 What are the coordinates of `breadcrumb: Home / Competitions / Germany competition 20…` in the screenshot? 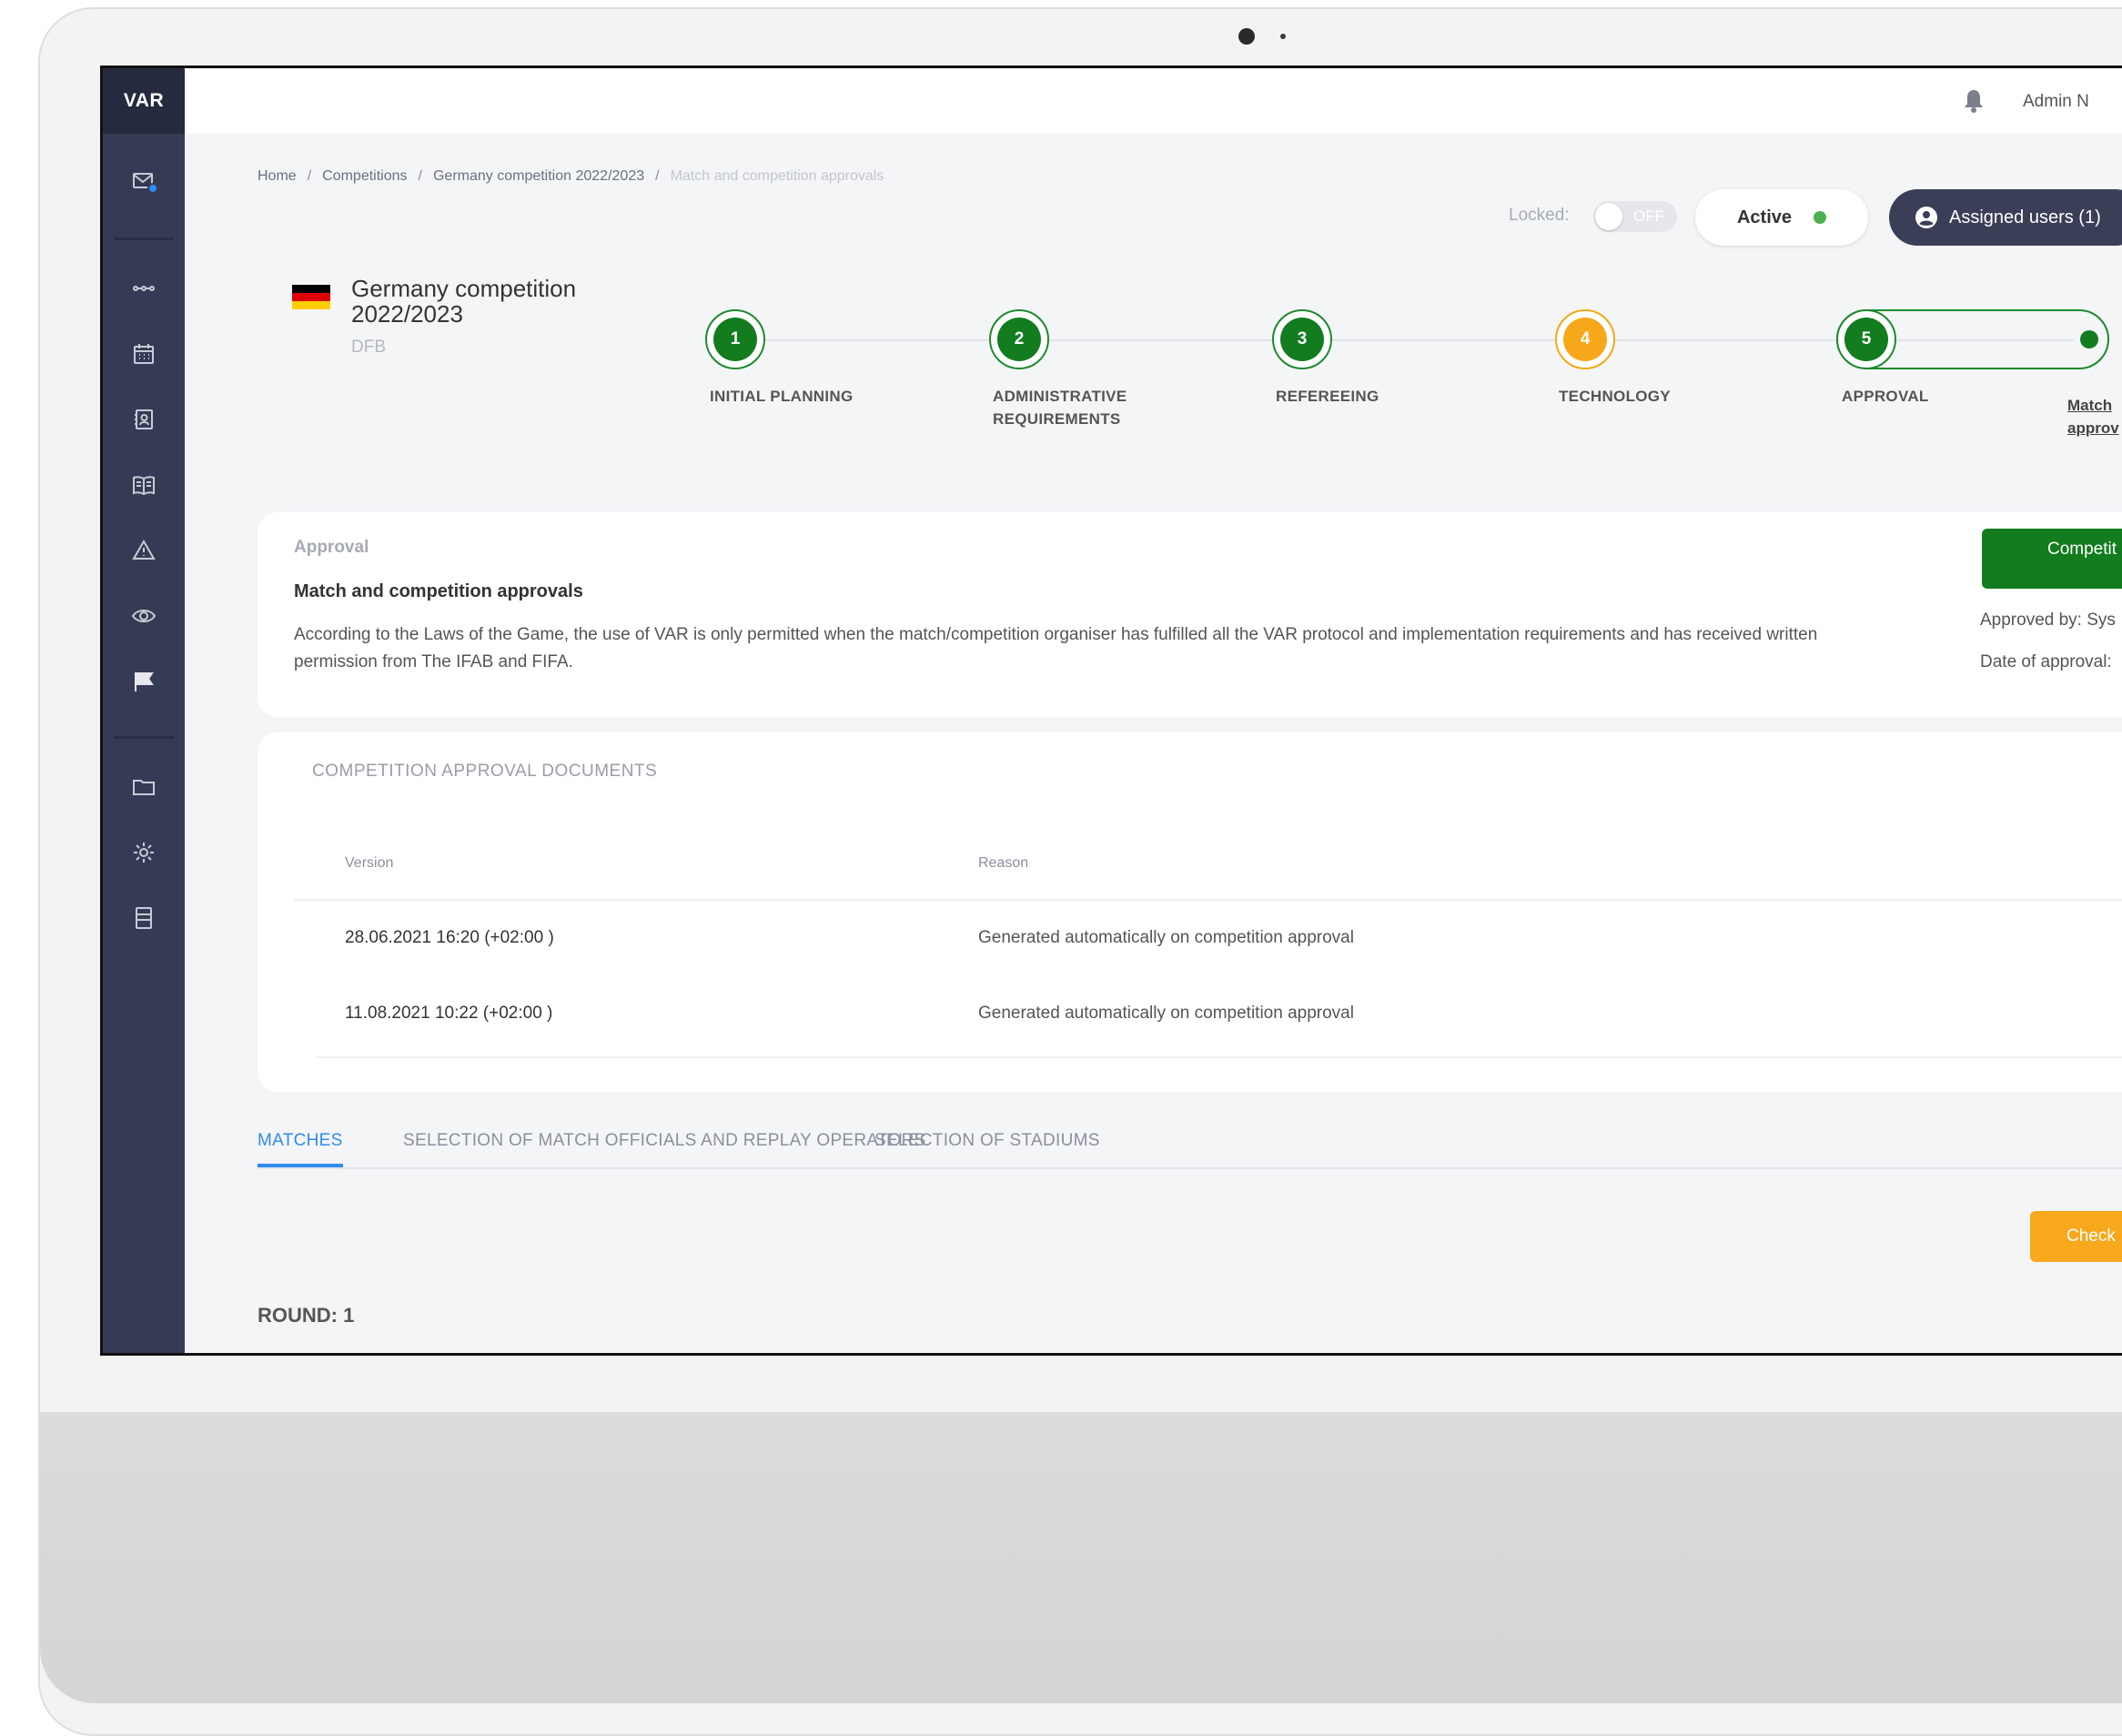 It's located at (571, 176).